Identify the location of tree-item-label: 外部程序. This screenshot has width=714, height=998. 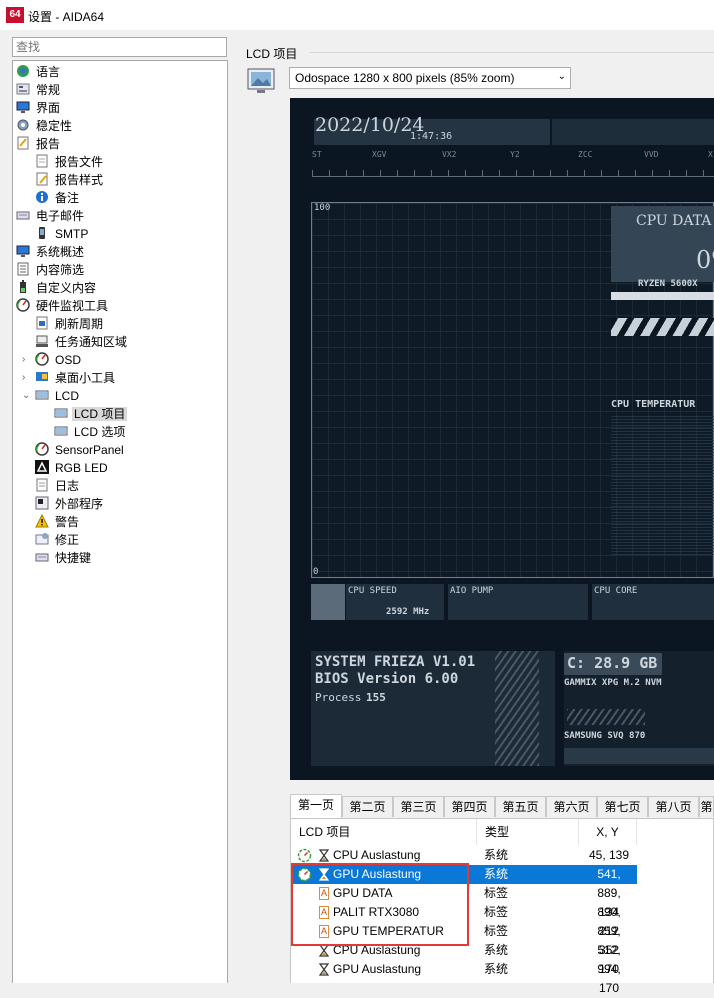
(79, 504).